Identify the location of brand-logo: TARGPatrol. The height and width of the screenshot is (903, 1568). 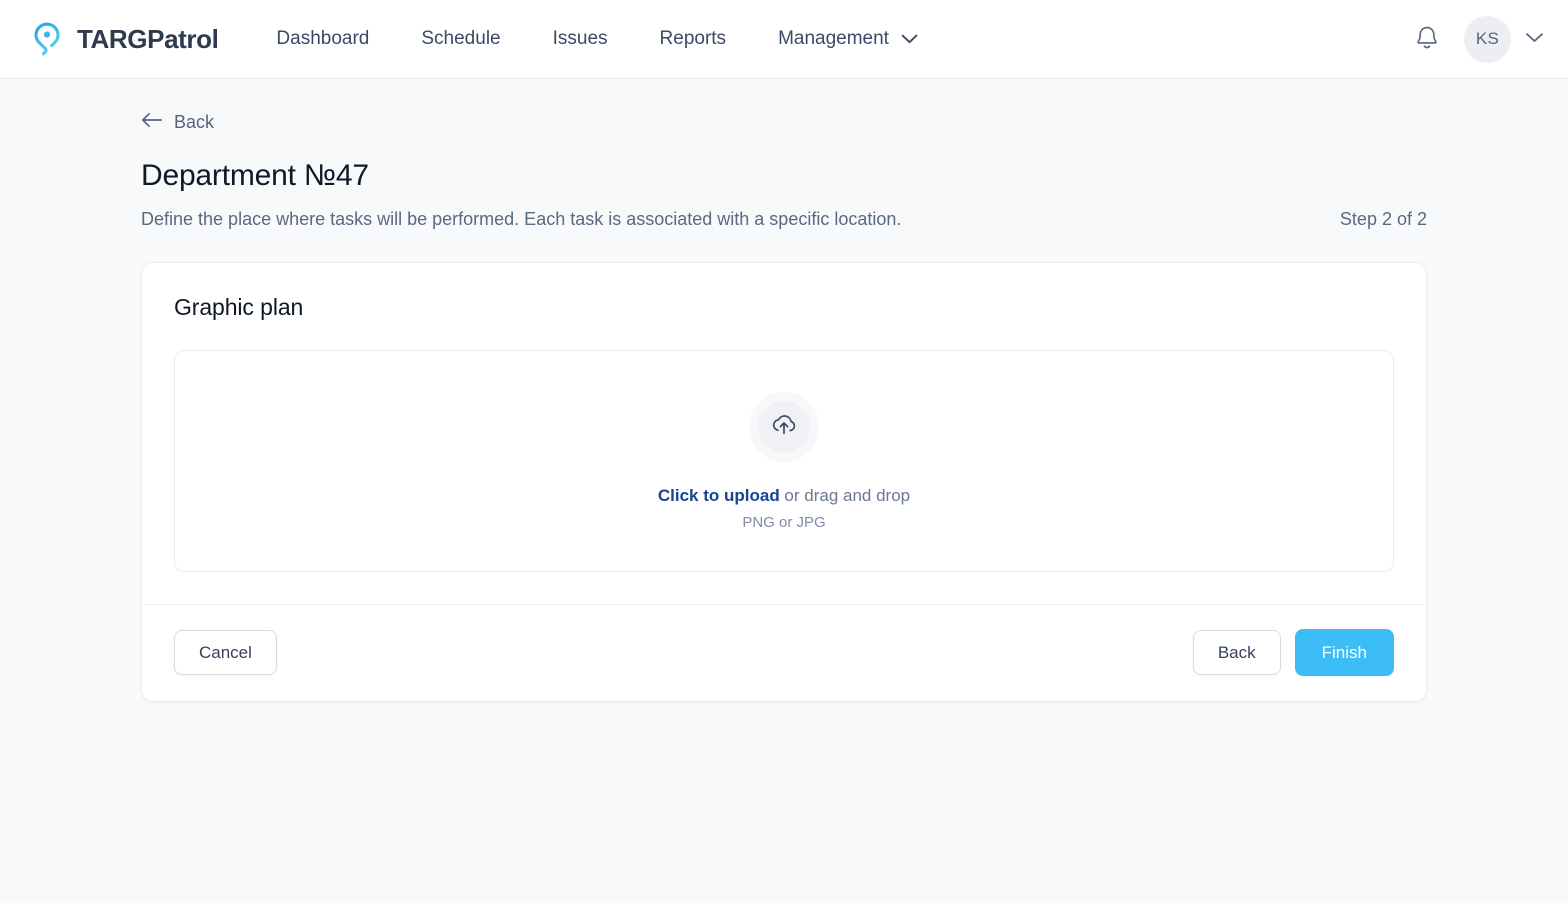
(123, 39).